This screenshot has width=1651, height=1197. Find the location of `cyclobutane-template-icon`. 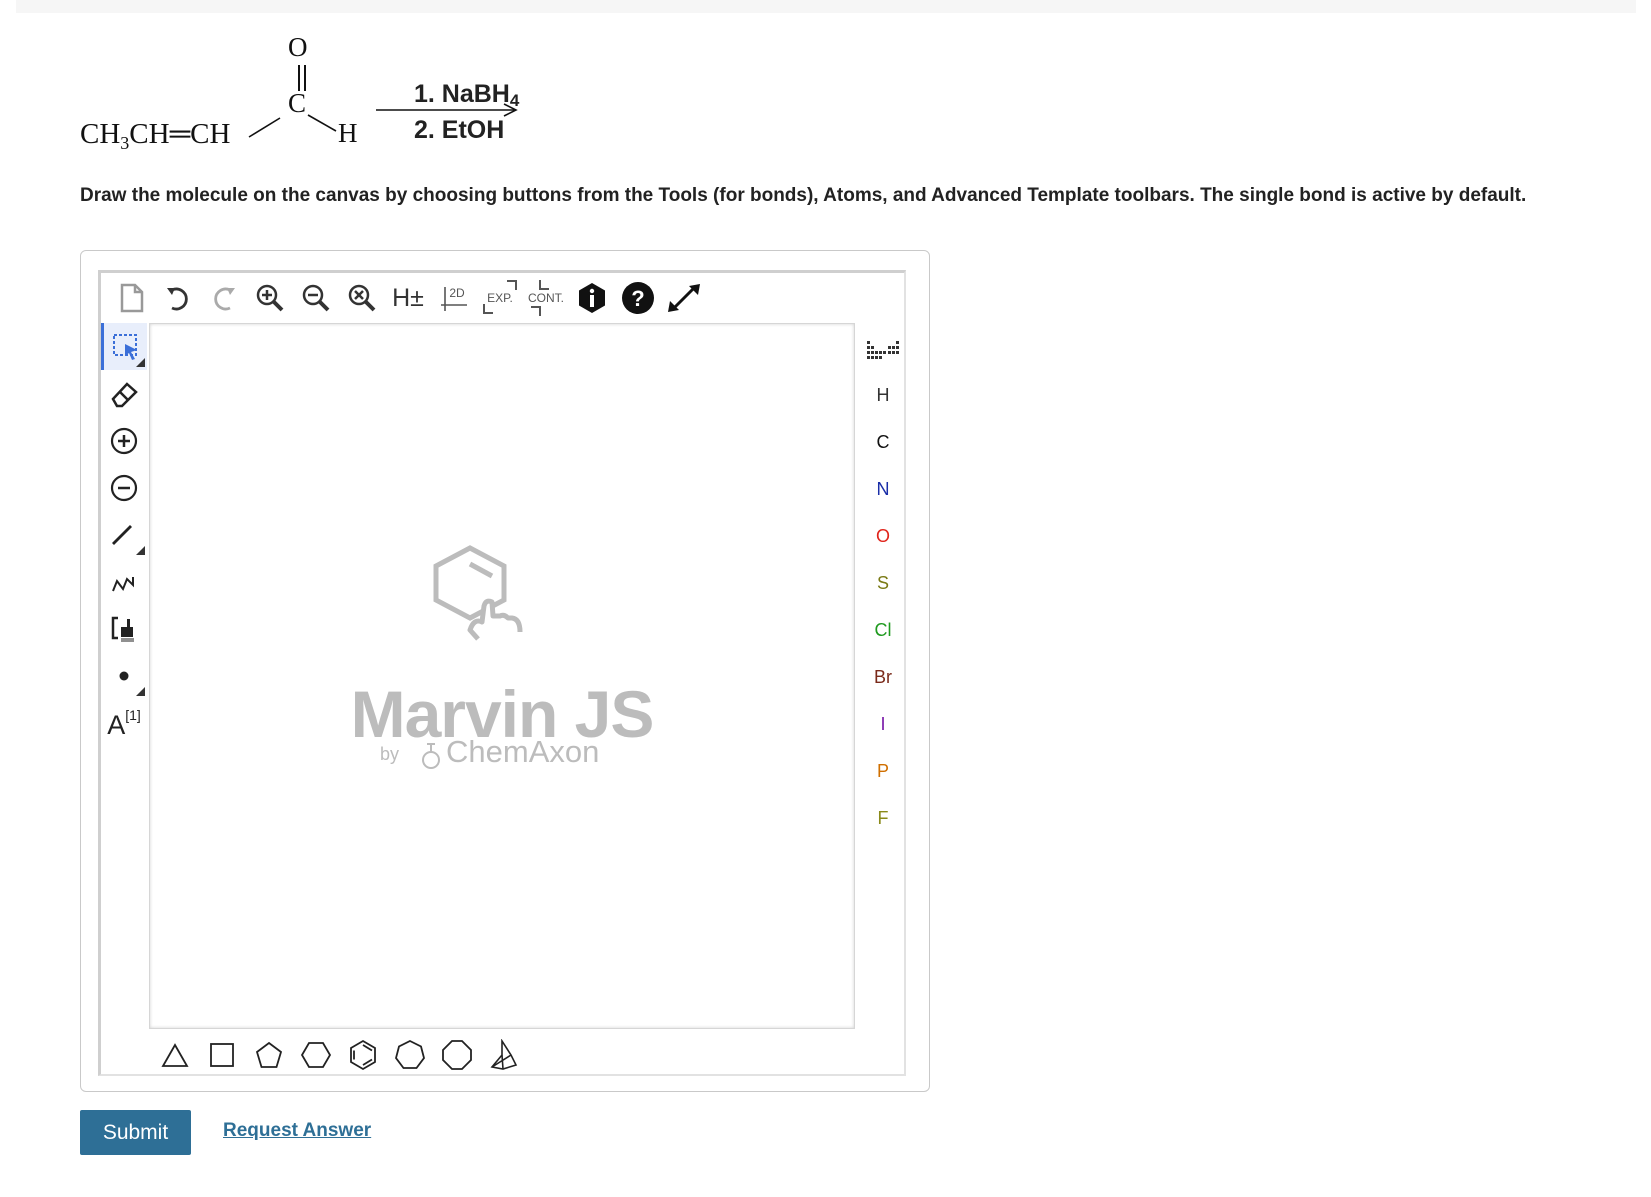

cyclobutane-template-icon is located at coordinates (221, 1055).